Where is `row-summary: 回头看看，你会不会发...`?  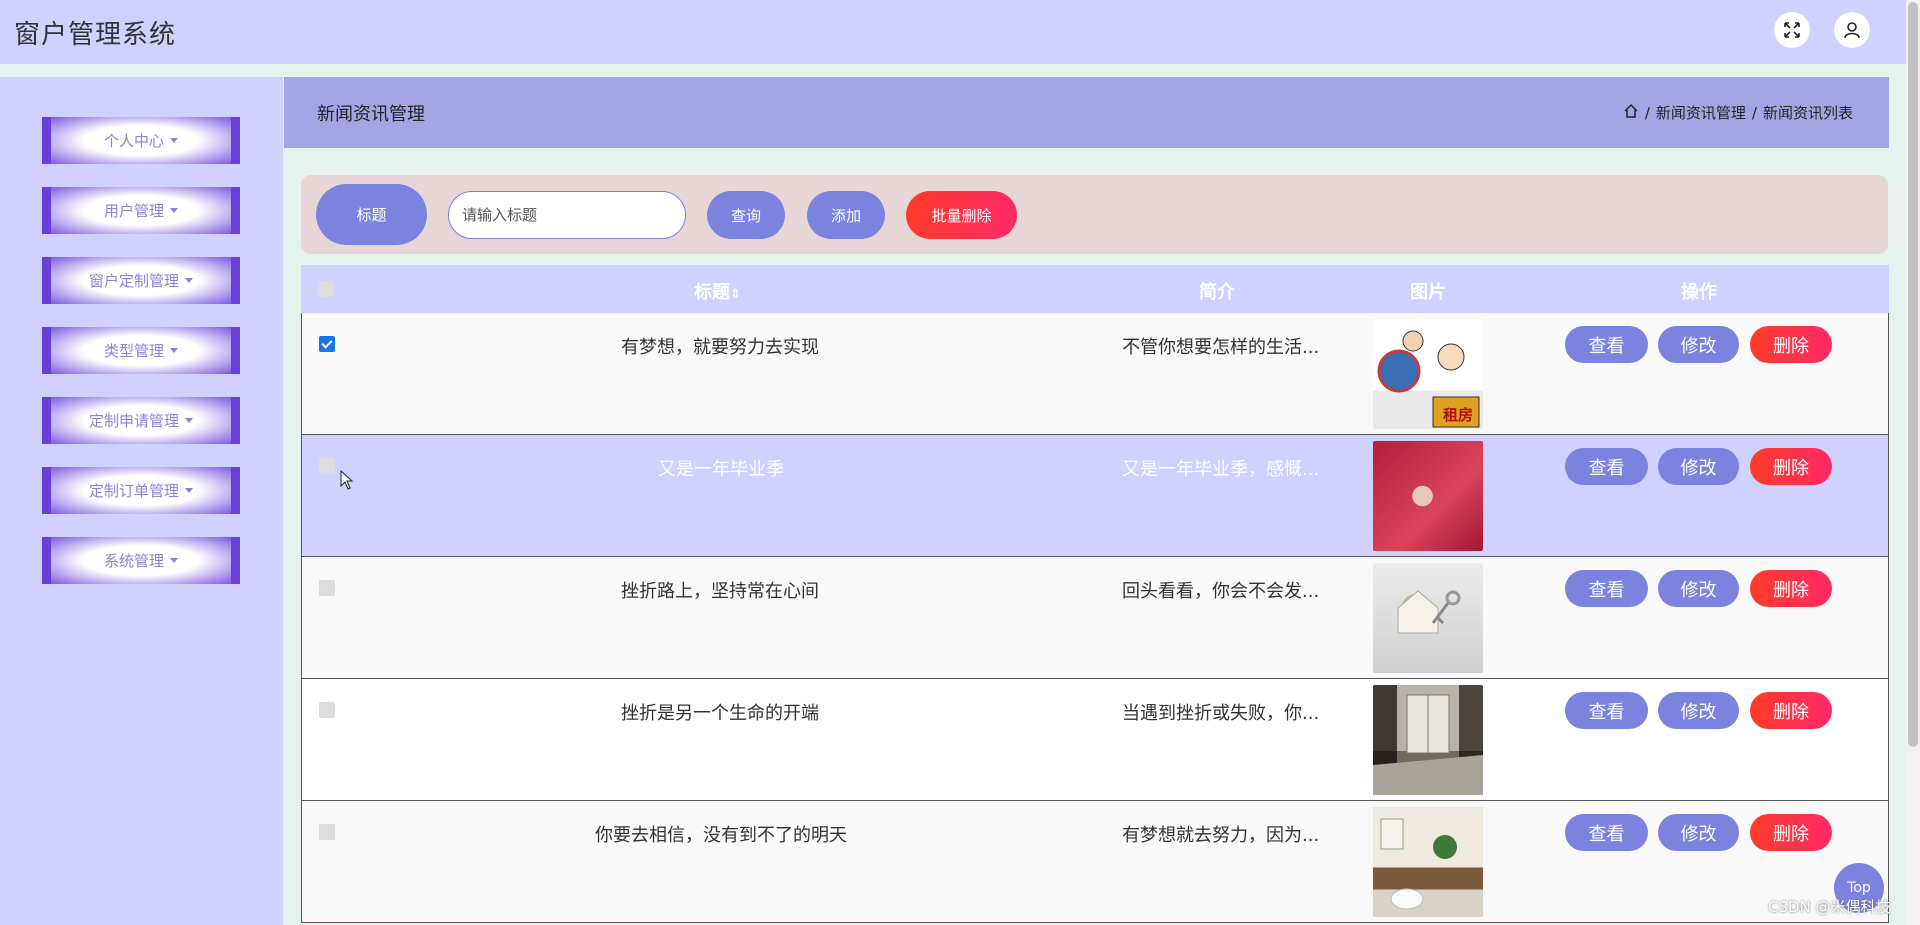 row-summary: 回头看看，你会不会发... is located at coordinates (1221, 591).